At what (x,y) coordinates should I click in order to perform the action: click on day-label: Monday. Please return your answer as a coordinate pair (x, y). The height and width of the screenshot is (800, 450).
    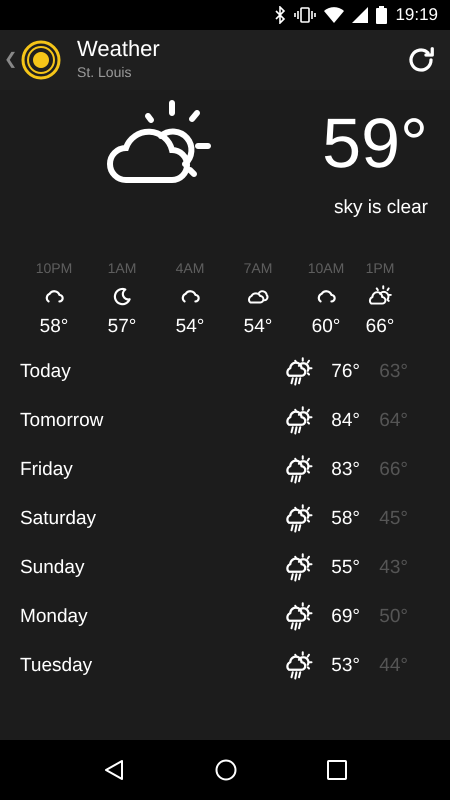
    Looking at the image, I should click on (54, 616).